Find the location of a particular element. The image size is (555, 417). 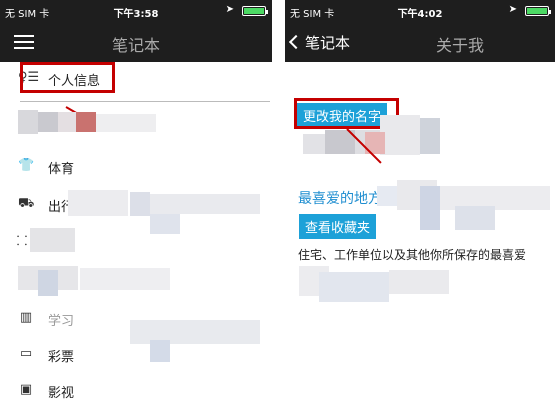

chevron-left-icon is located at coordinates (296, 42).